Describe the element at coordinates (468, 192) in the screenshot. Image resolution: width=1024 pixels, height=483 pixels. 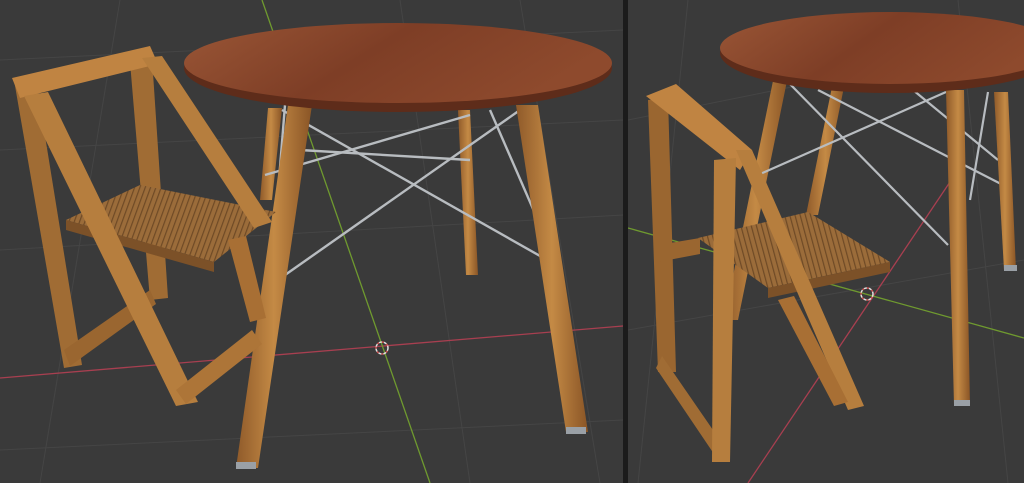
I see `table-leg-back-right` at that location.